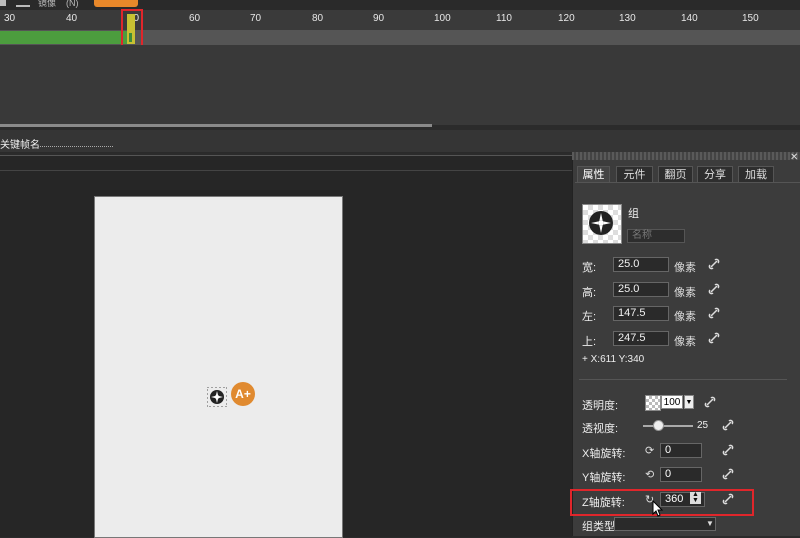 This screenshot has height=538, width=800. Describe the element at coordinates (703, 425) in the screenshot. I see `perspective-value: 25` at that location.